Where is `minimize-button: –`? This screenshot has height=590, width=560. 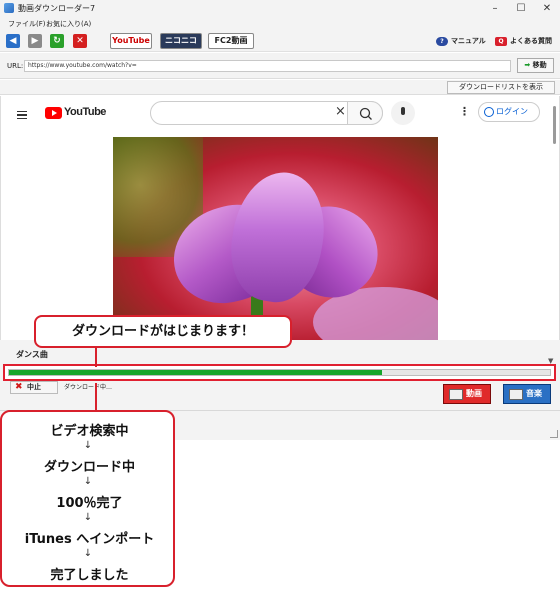
minimize-button: – is located at coordinates (495, 8).